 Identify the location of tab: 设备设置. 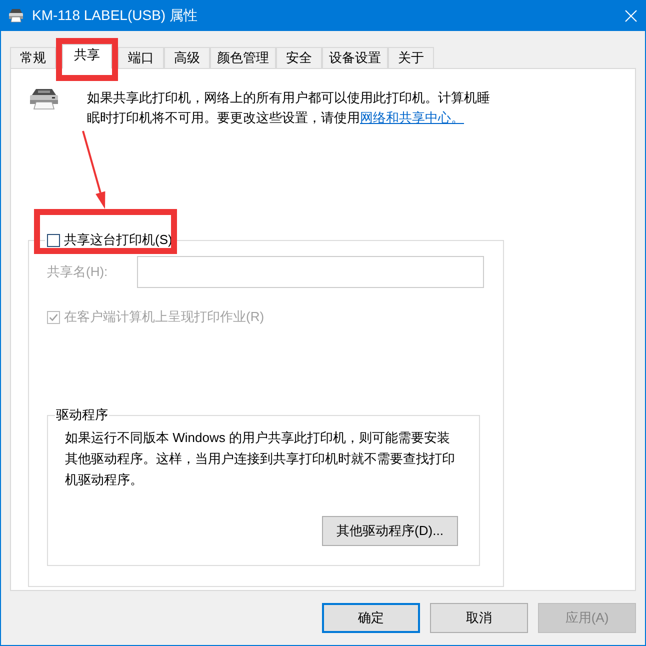
(355, 58).